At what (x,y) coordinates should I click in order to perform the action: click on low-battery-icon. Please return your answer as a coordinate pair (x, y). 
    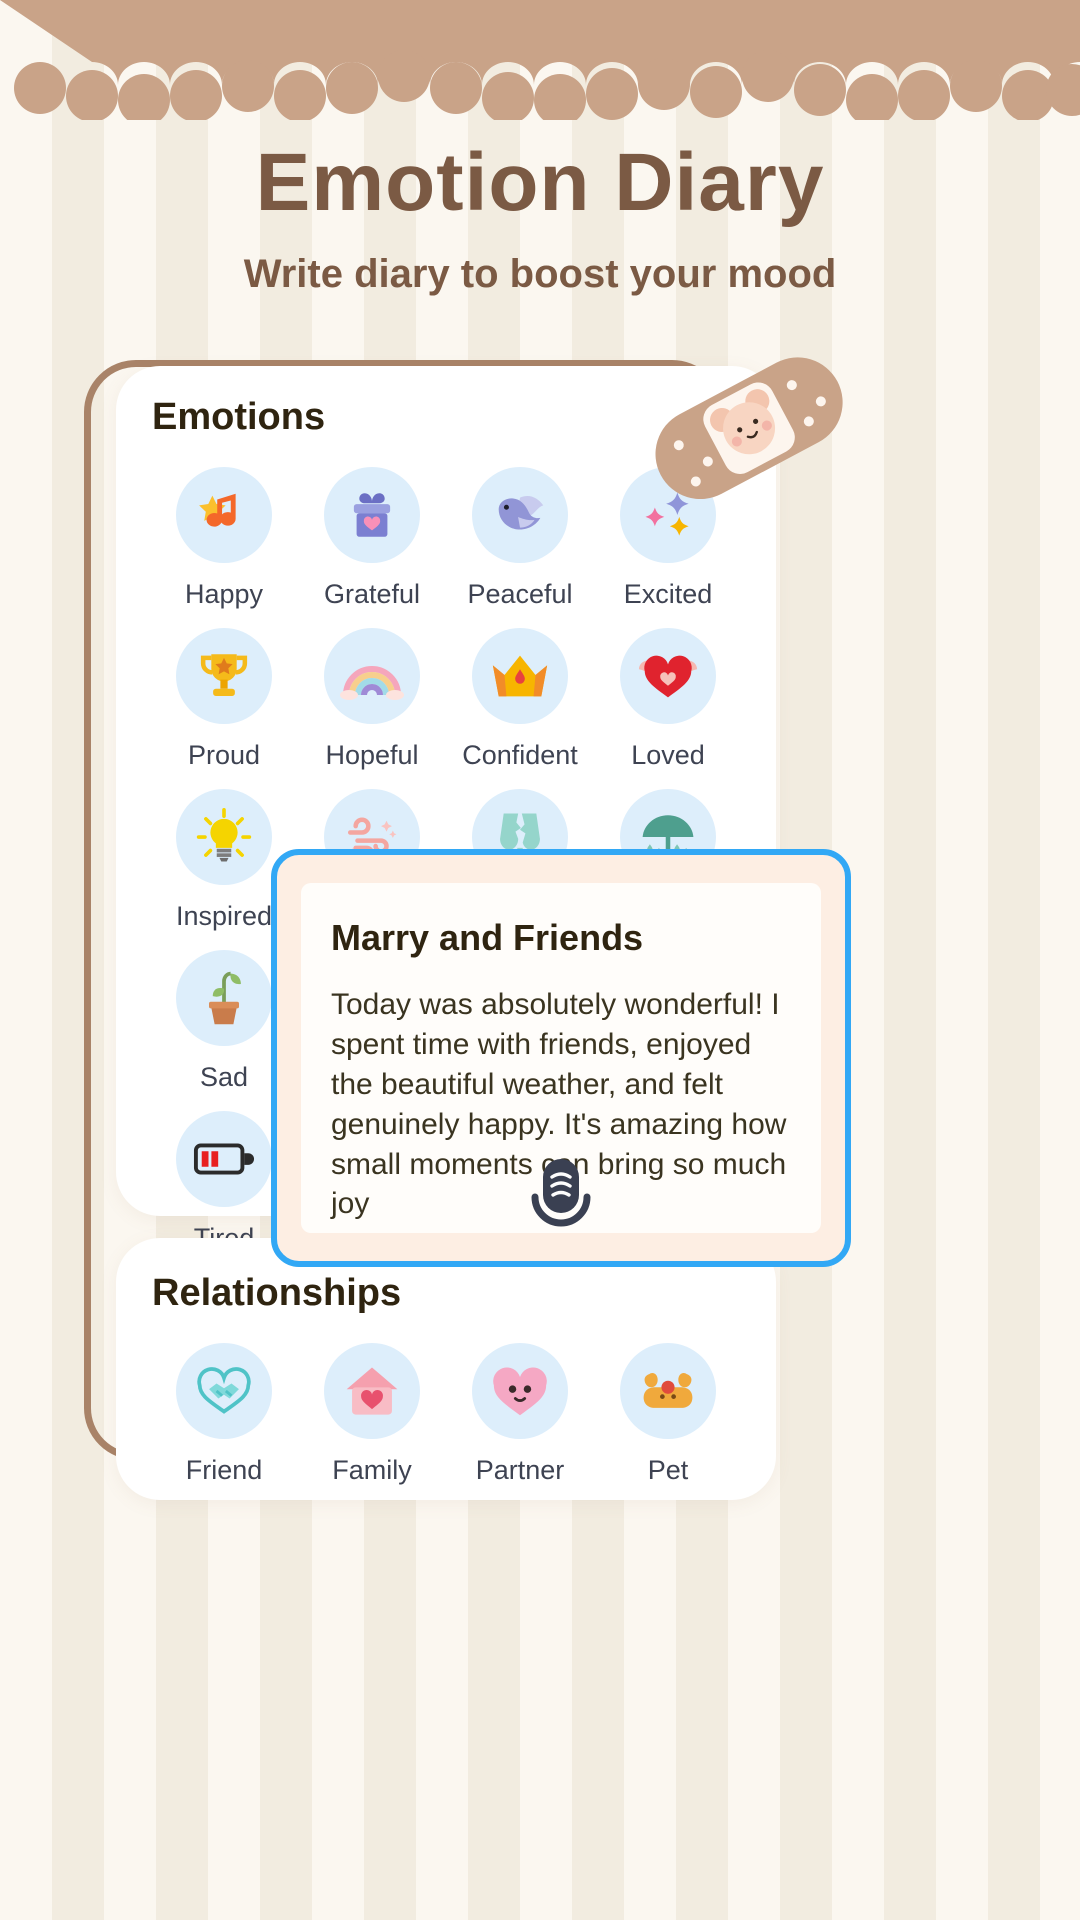
    Looking at the image, I should click on (224, 1159).